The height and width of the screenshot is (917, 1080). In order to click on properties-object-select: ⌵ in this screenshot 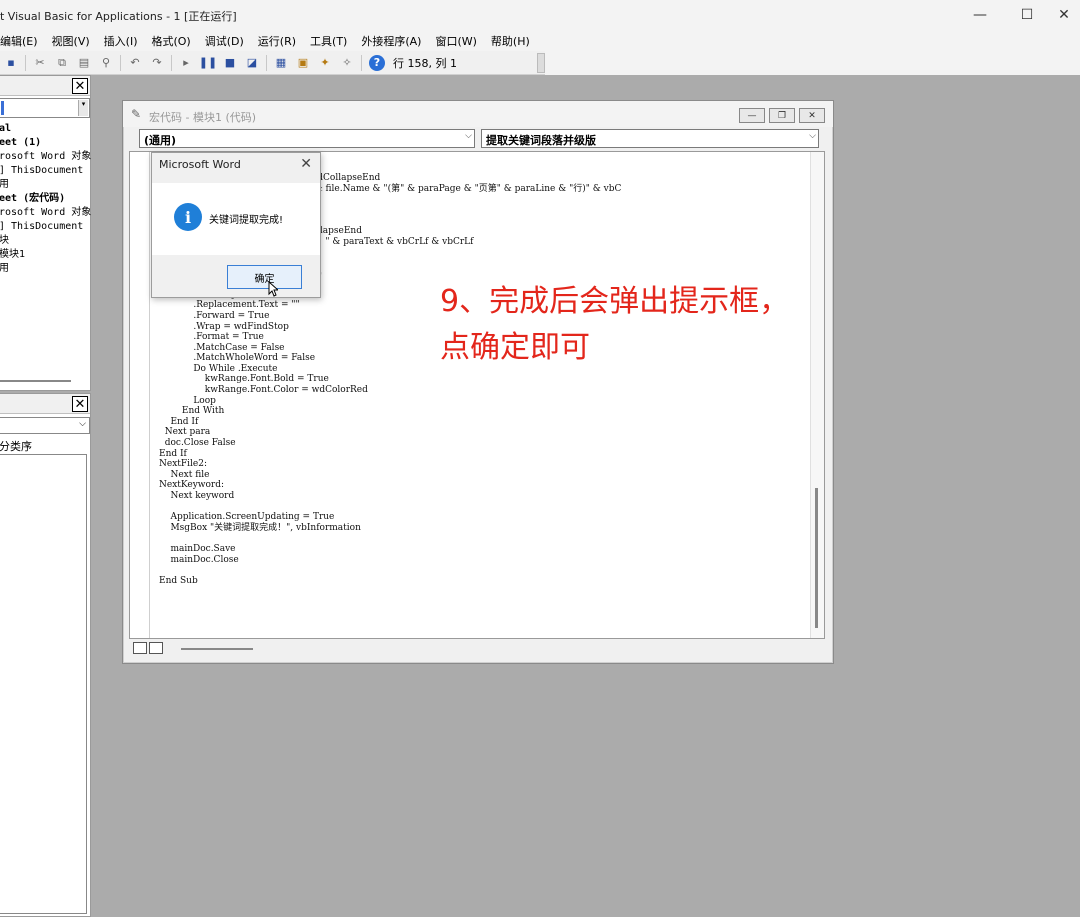, I will do `click(45, 425)`.